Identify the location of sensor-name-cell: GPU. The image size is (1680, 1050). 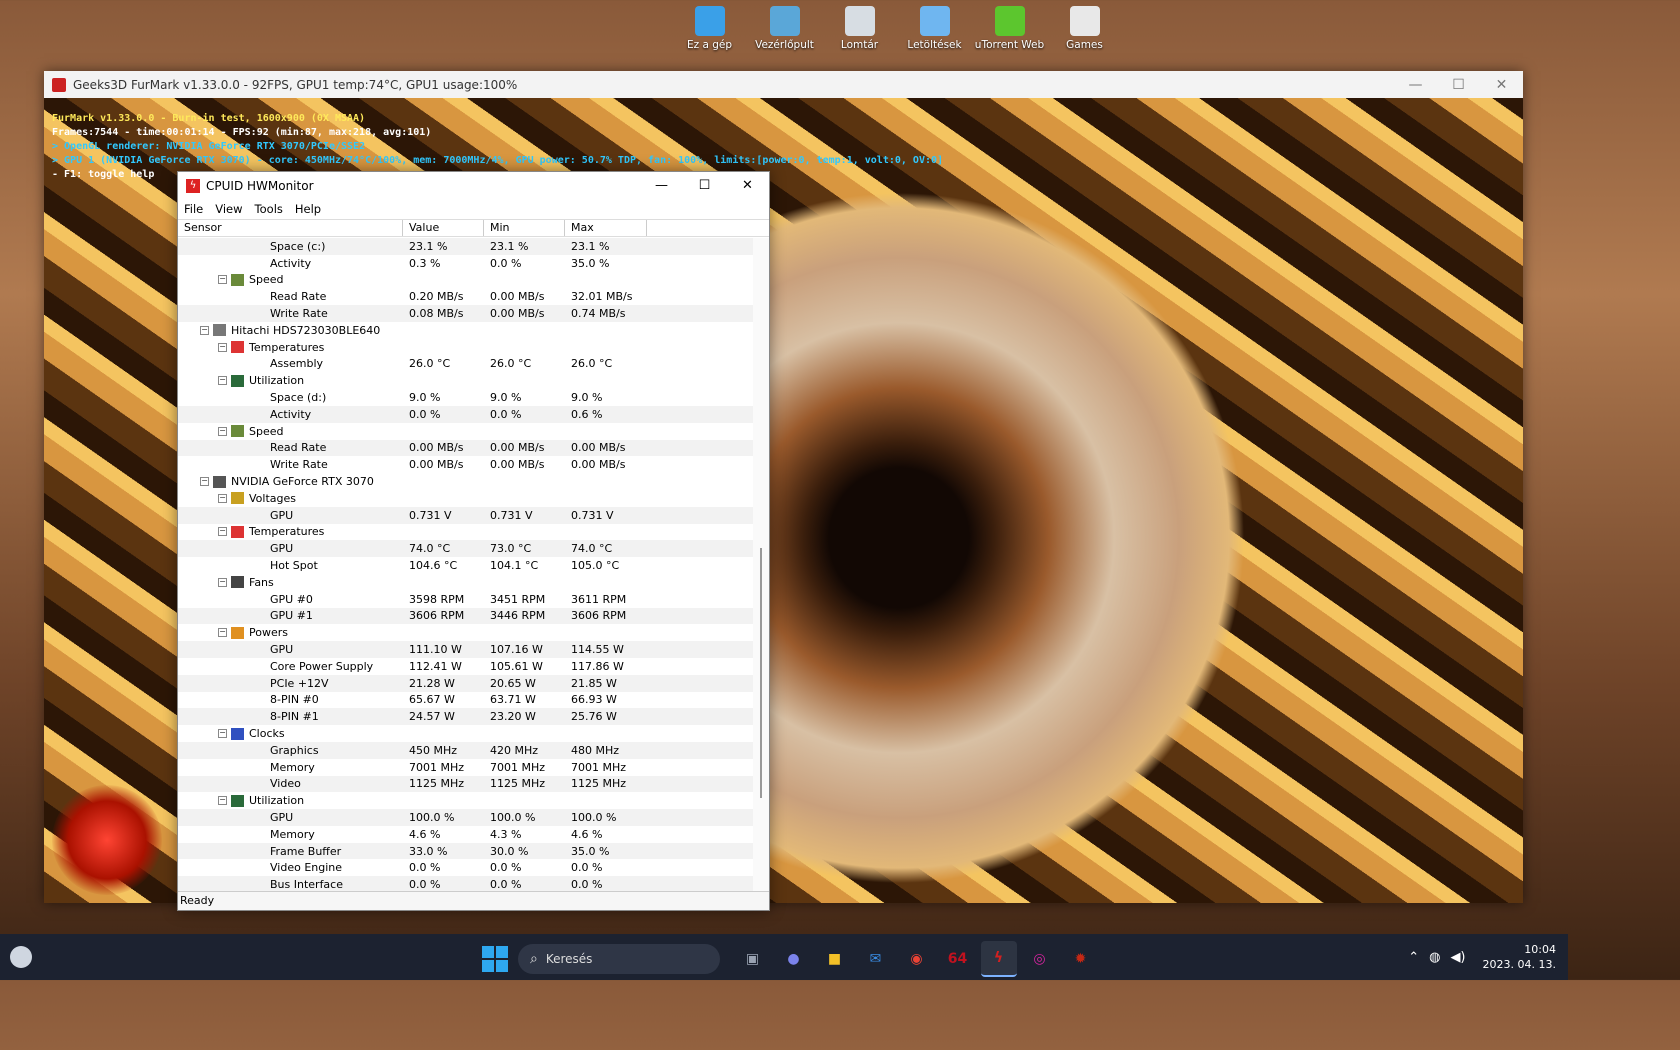
(290, 548).